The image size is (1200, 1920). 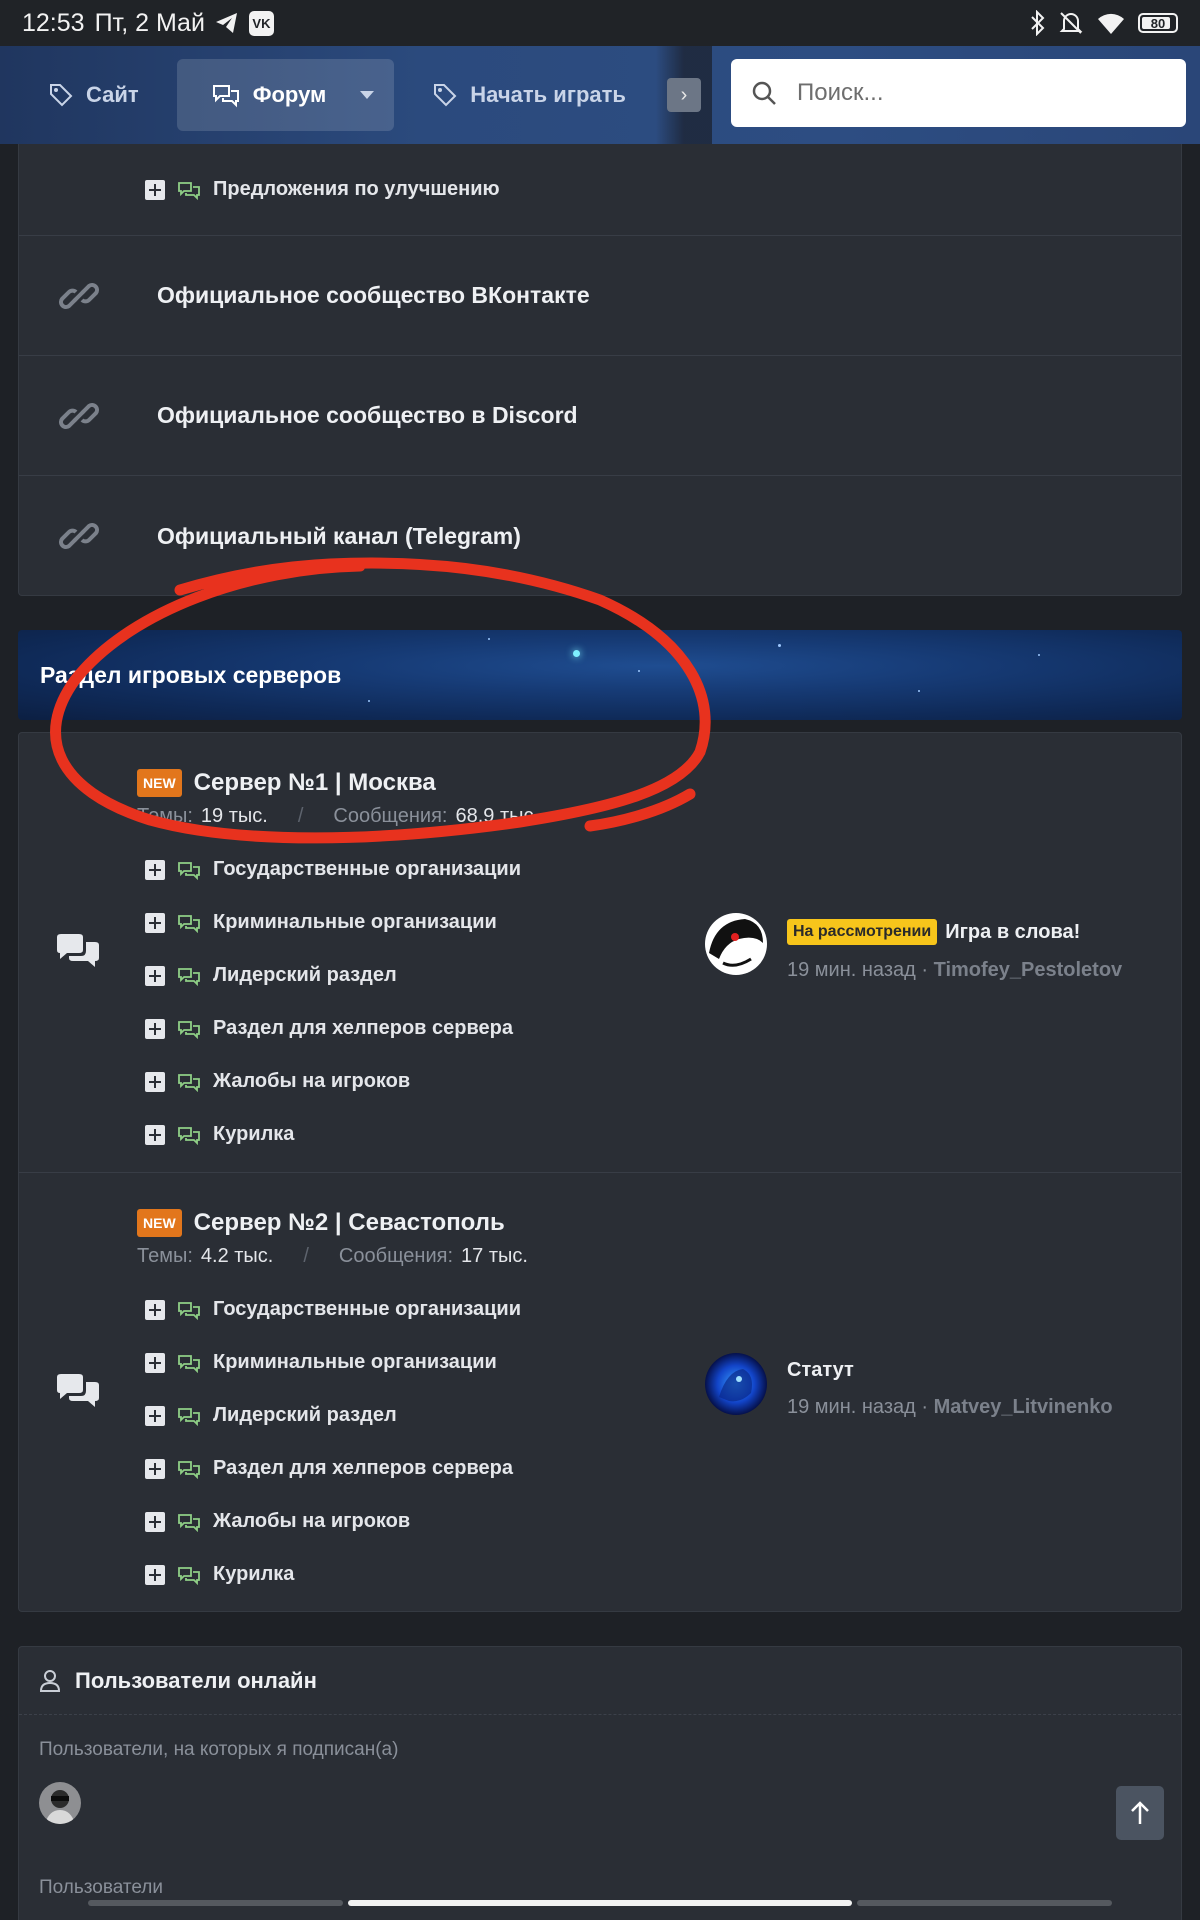 I want to click on gesture-bar-right, so click(x=984, y=1903).